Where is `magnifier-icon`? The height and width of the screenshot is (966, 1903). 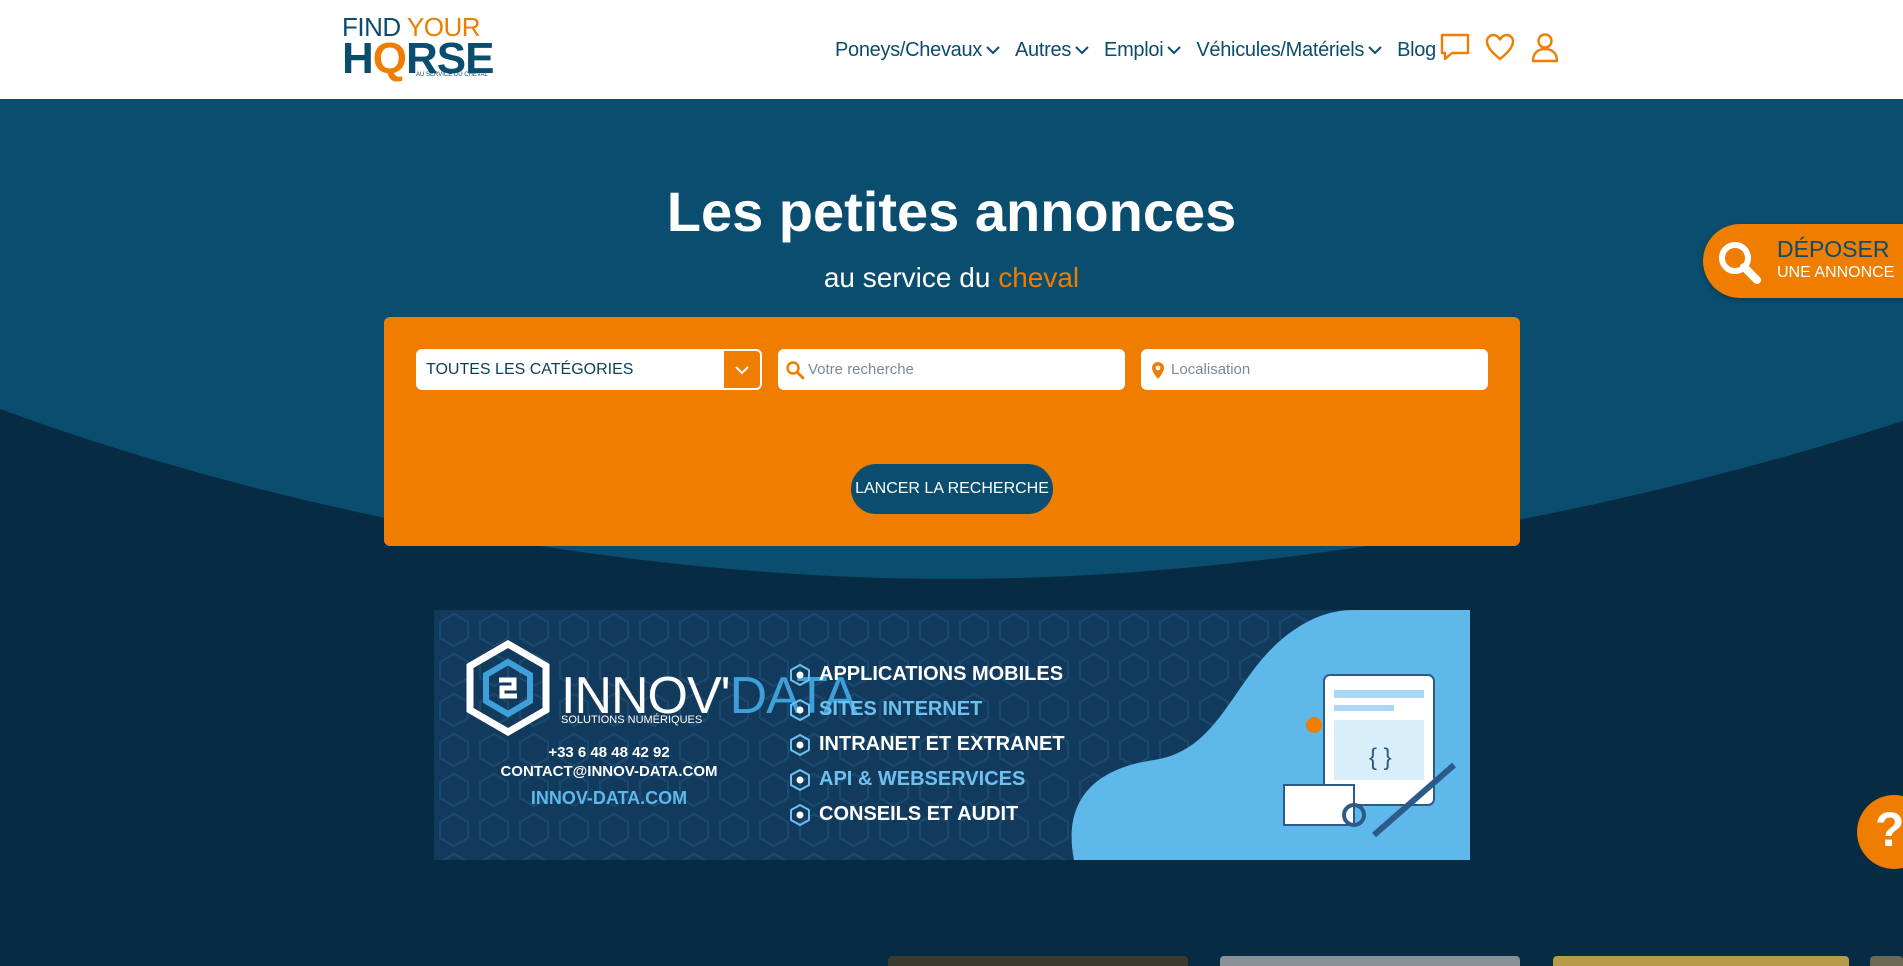
magnifier-icon is located at coordinates (1740, 263).